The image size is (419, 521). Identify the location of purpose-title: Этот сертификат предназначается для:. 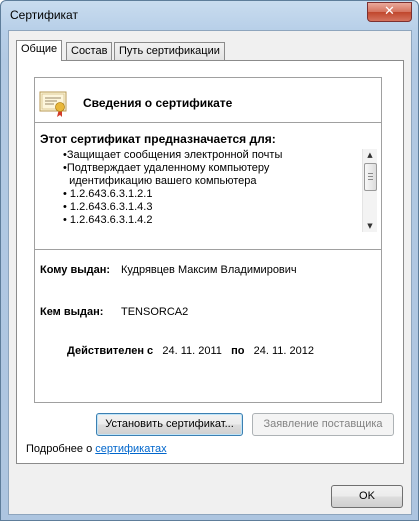
(158, 139).